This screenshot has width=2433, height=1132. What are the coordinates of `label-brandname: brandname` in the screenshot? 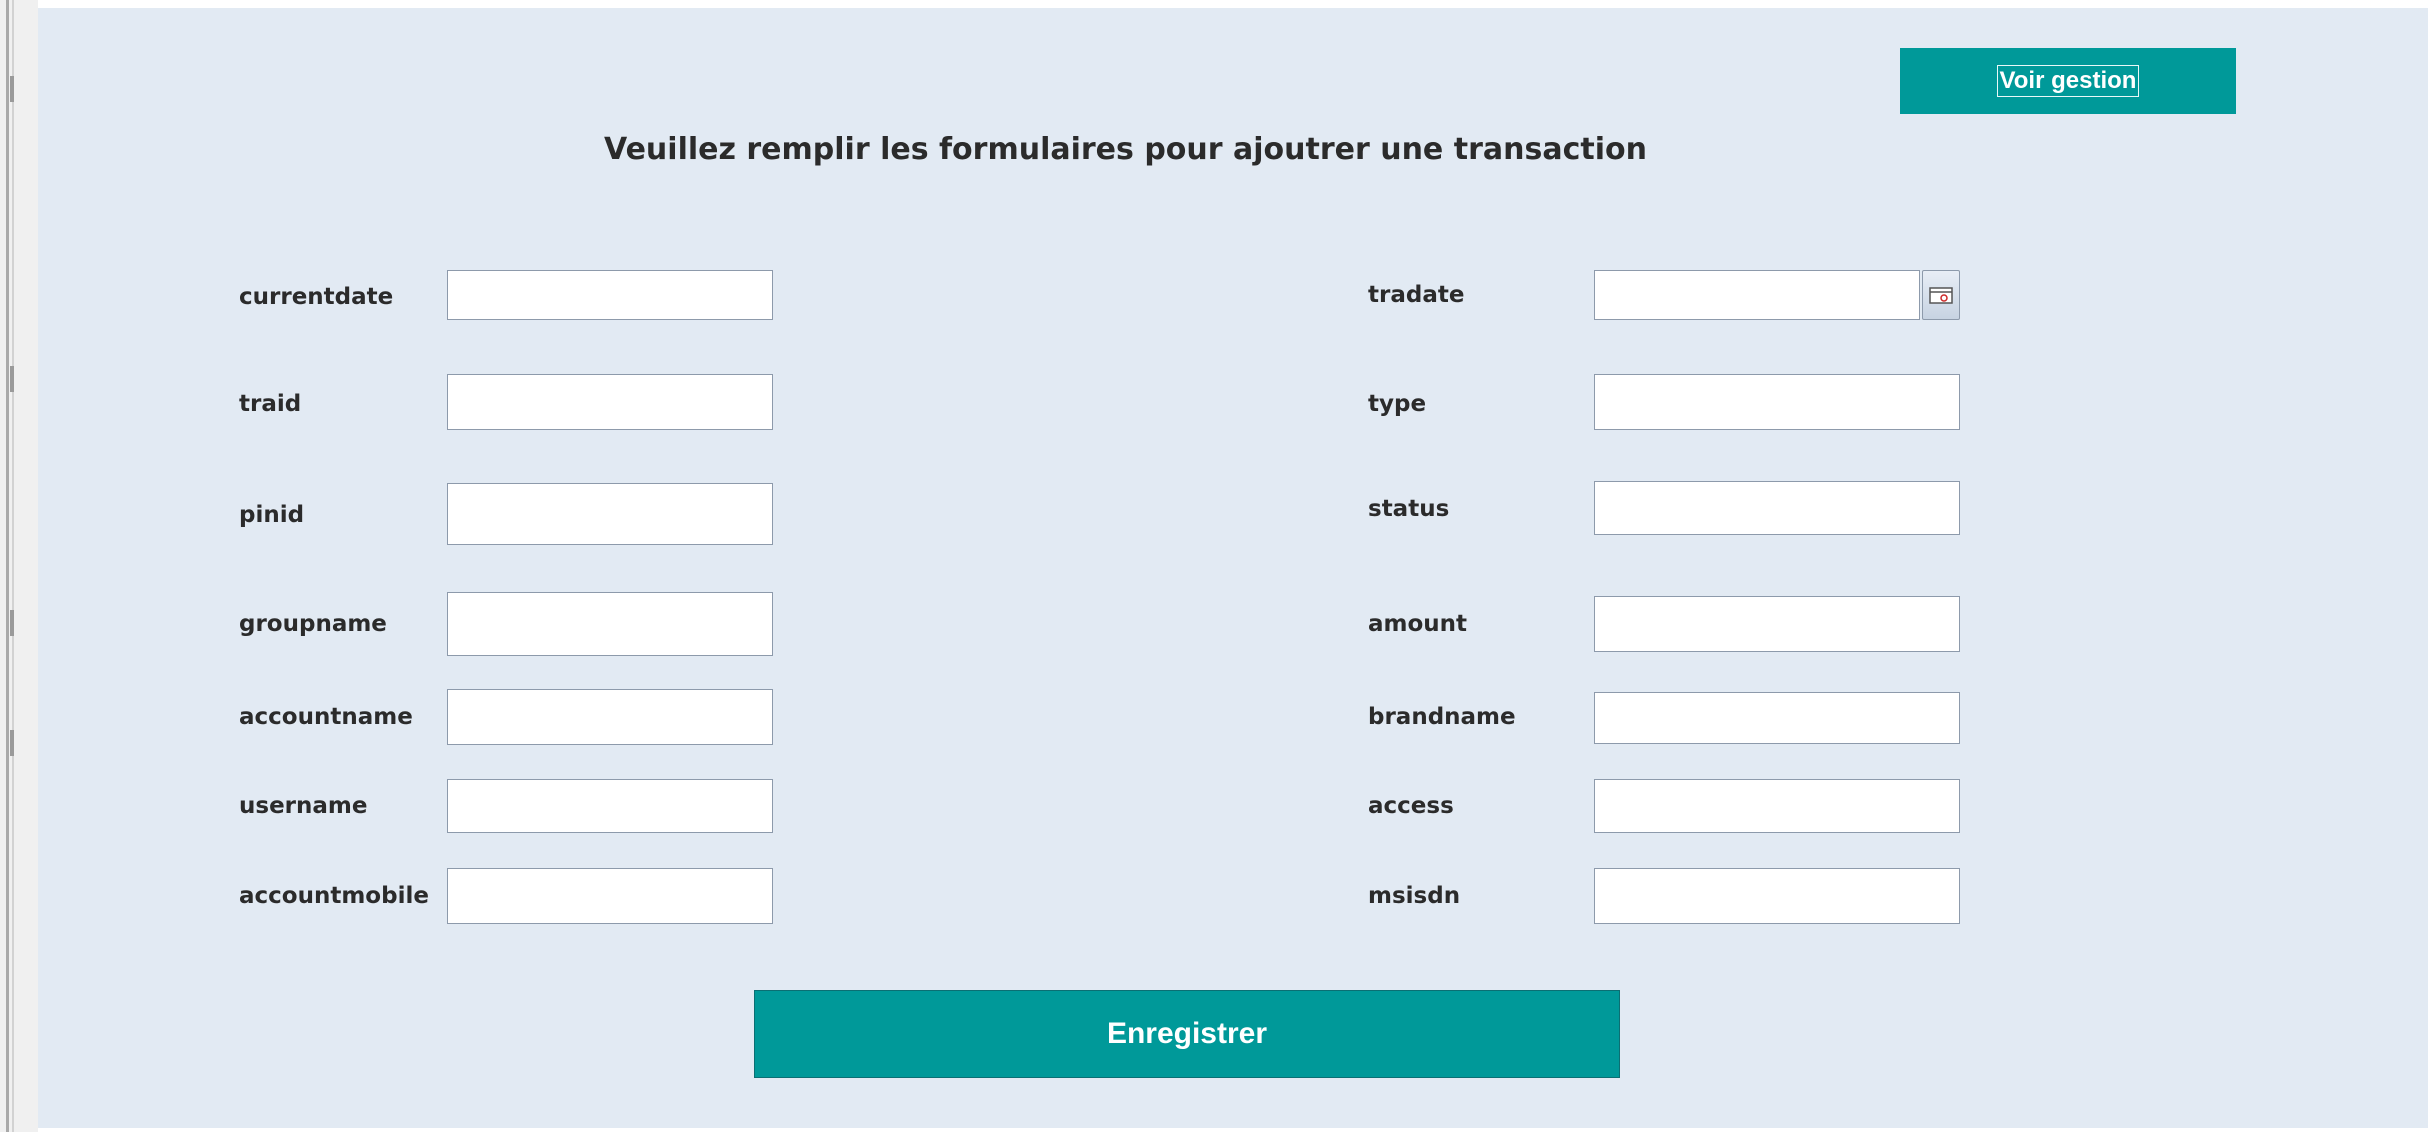 It's located at (1442, 717).